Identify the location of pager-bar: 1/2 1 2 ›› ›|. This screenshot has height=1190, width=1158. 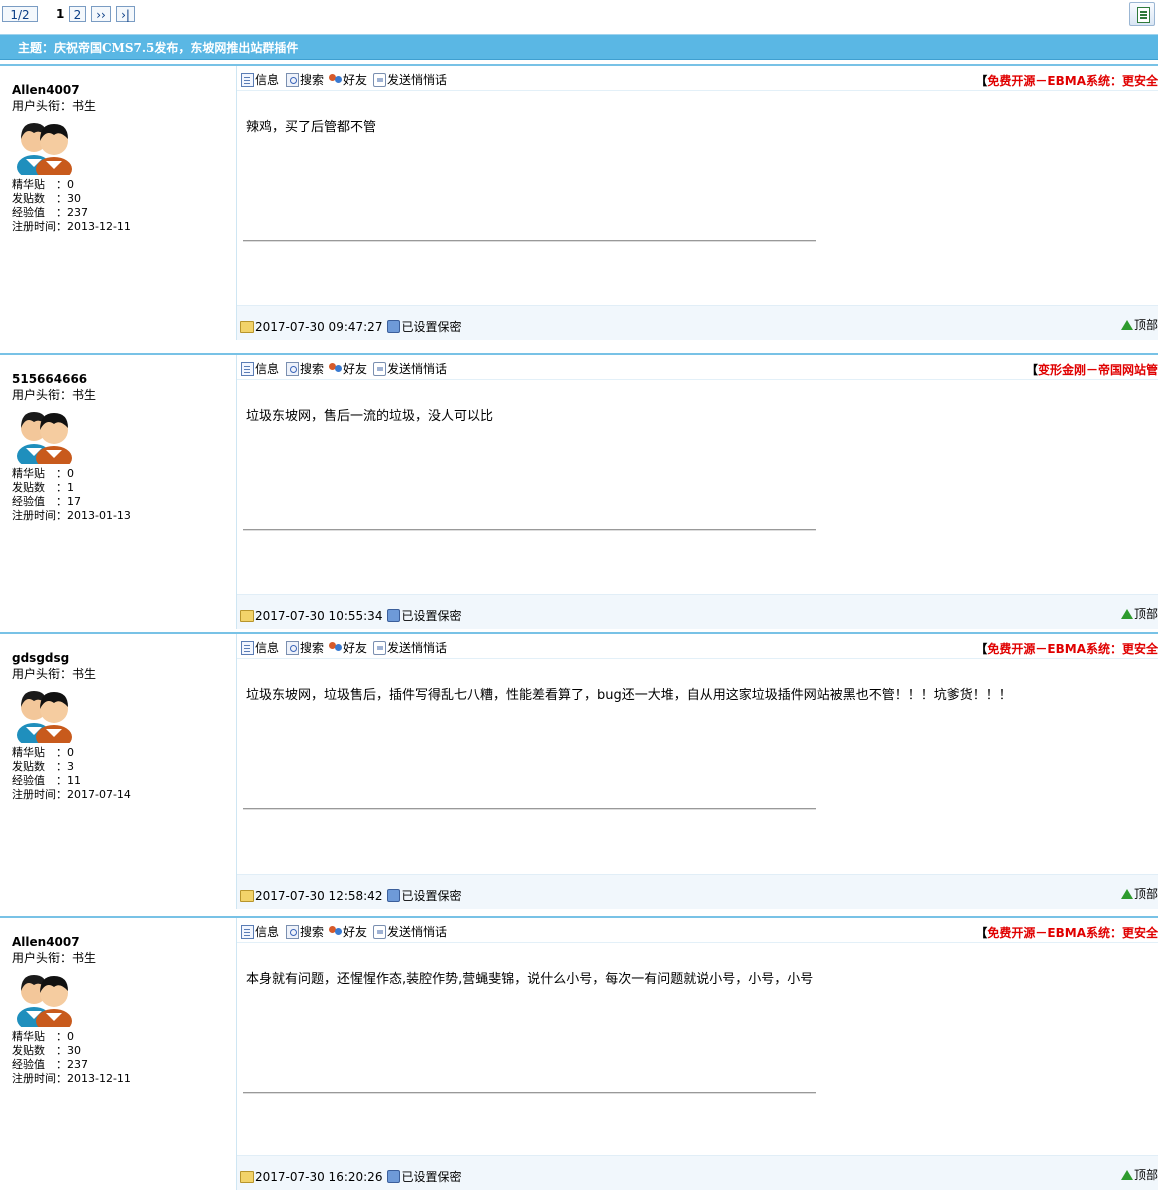
(579, 16).